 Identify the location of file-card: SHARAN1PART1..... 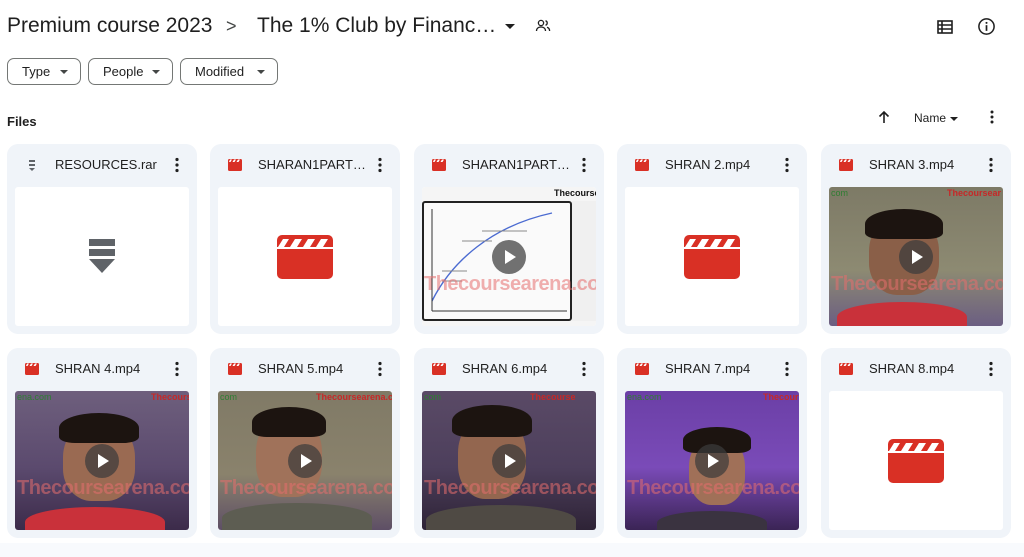
(305, 239).